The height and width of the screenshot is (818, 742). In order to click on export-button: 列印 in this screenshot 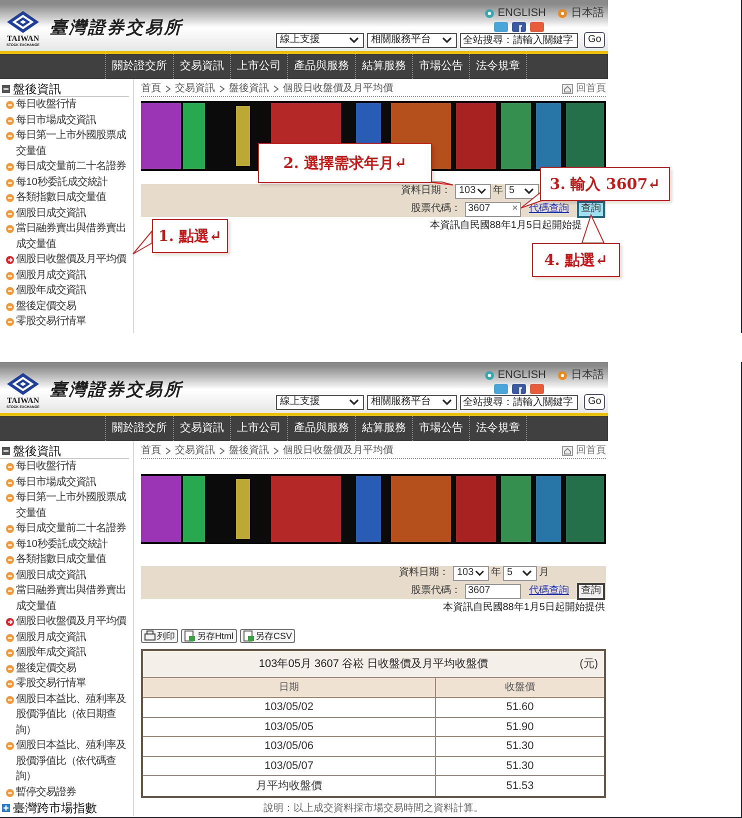, I will do `click(159, 636)`.